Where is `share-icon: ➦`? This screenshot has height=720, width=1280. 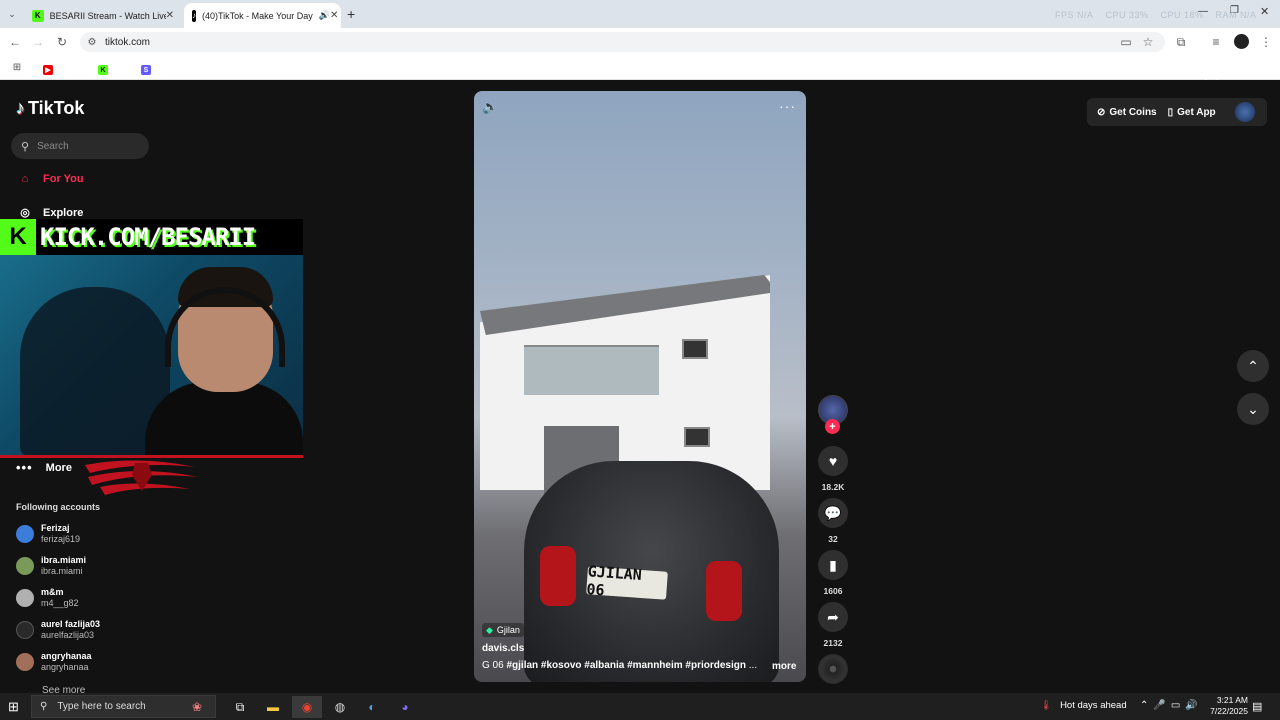
share-icon: ➦ is located at coordinates (833, 616).